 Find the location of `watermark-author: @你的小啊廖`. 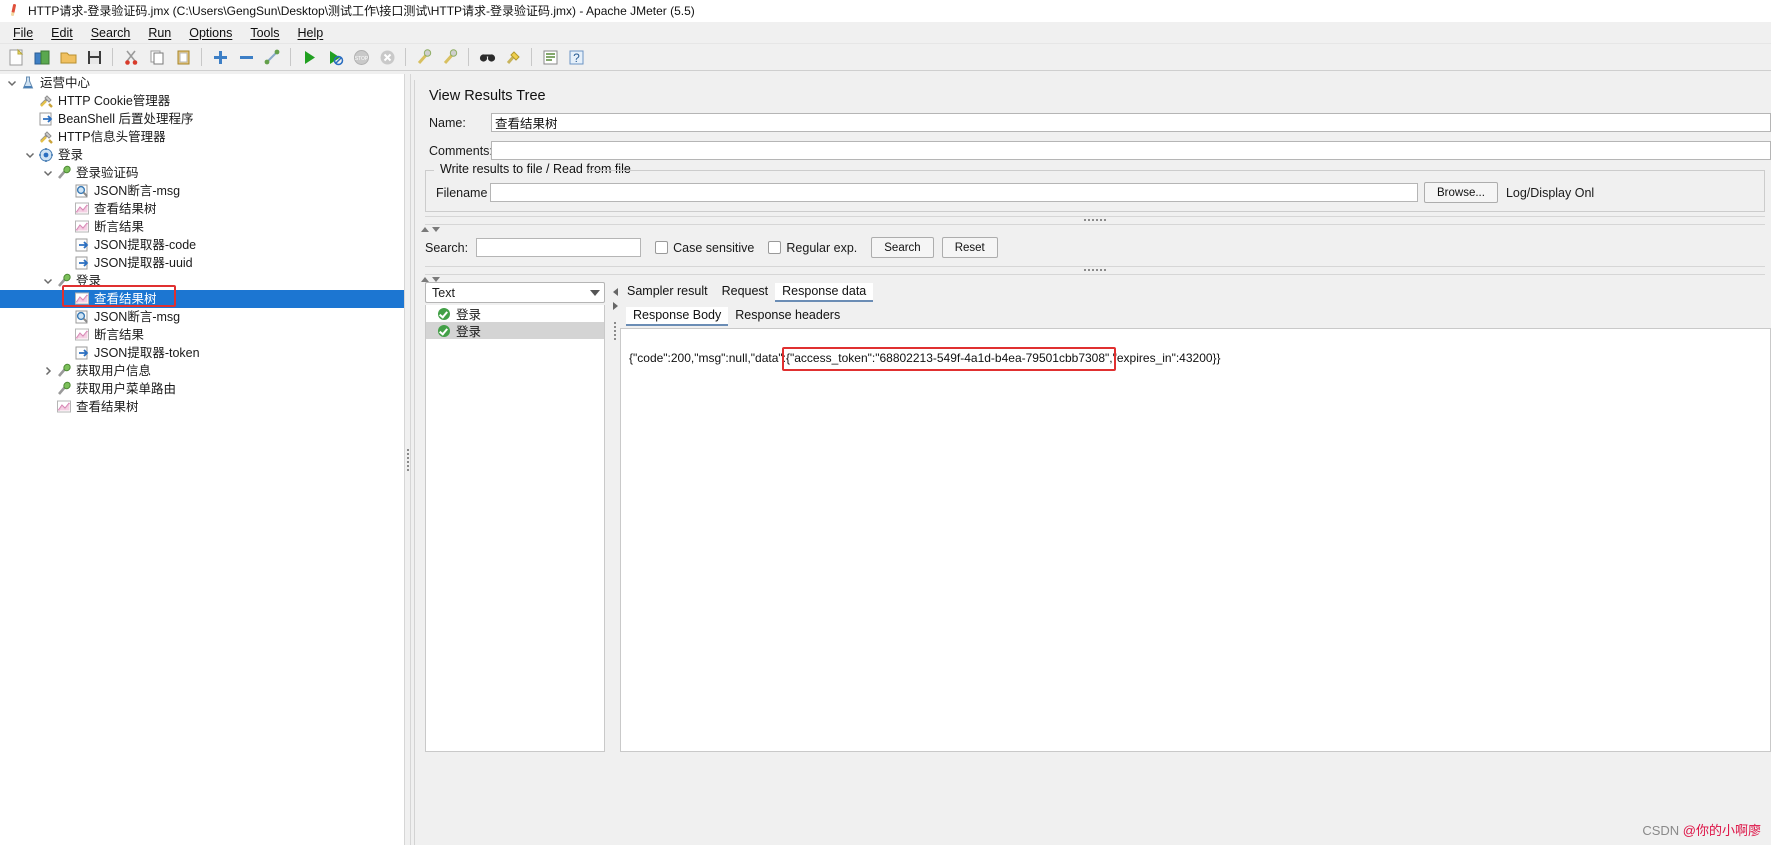

watermark-author: @你的小啊廖 is located at coordinates (1721, 830).